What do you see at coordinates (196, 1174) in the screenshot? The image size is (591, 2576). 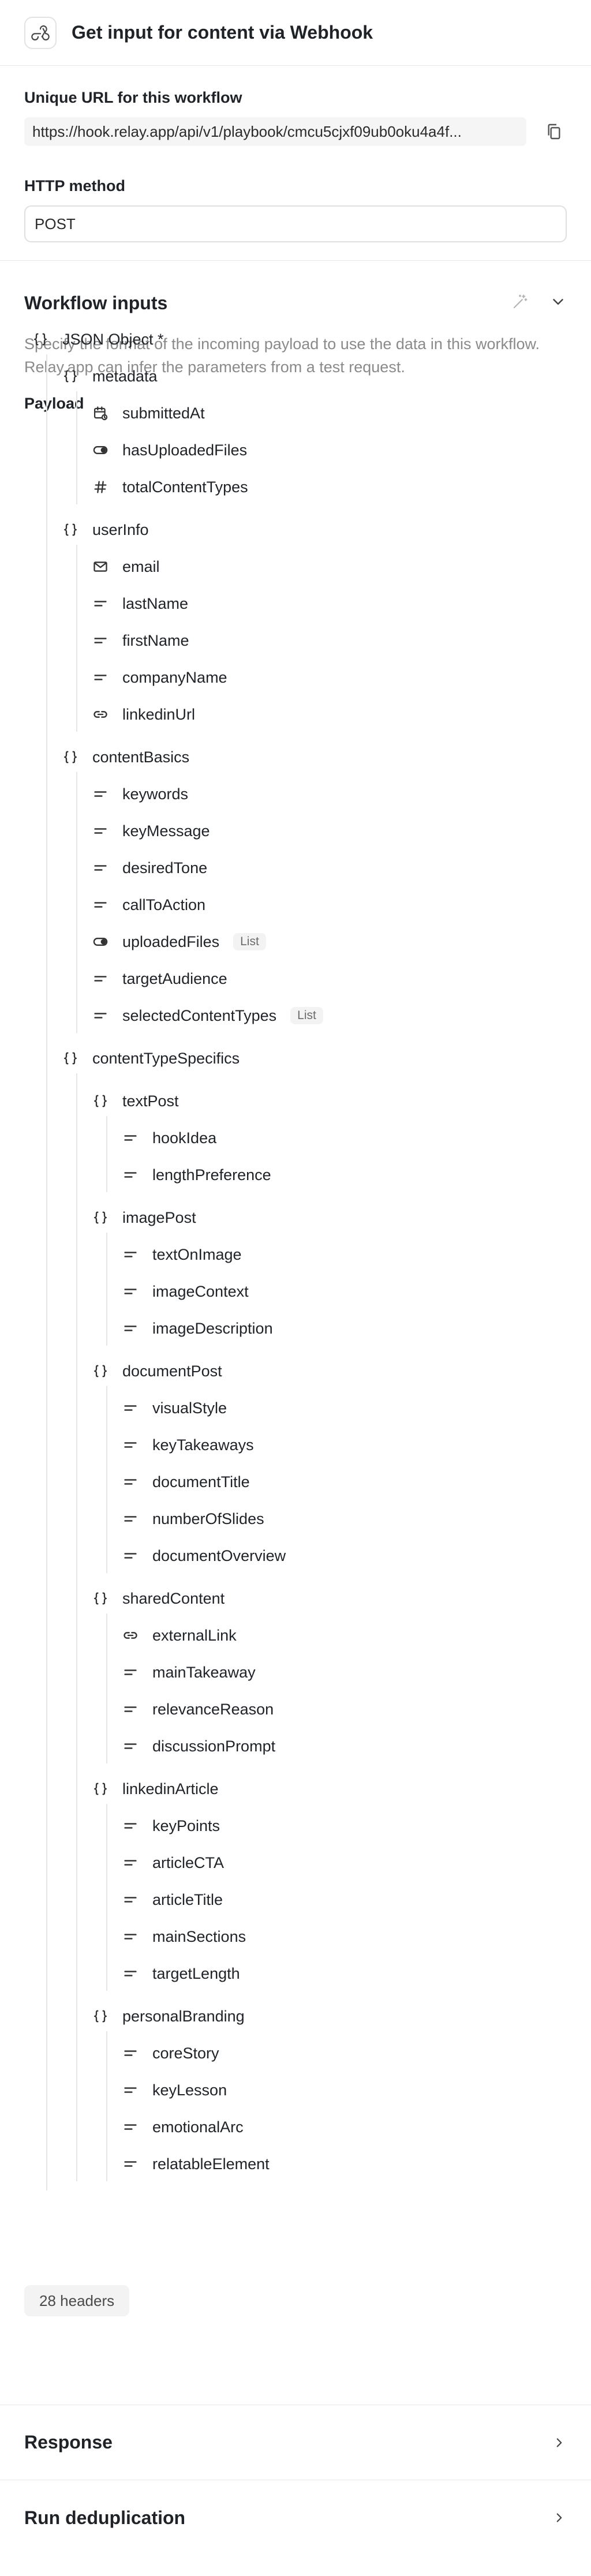 I see `tree-field-lengthPreference: lengthPreference` at bounding box center [196, 1174].